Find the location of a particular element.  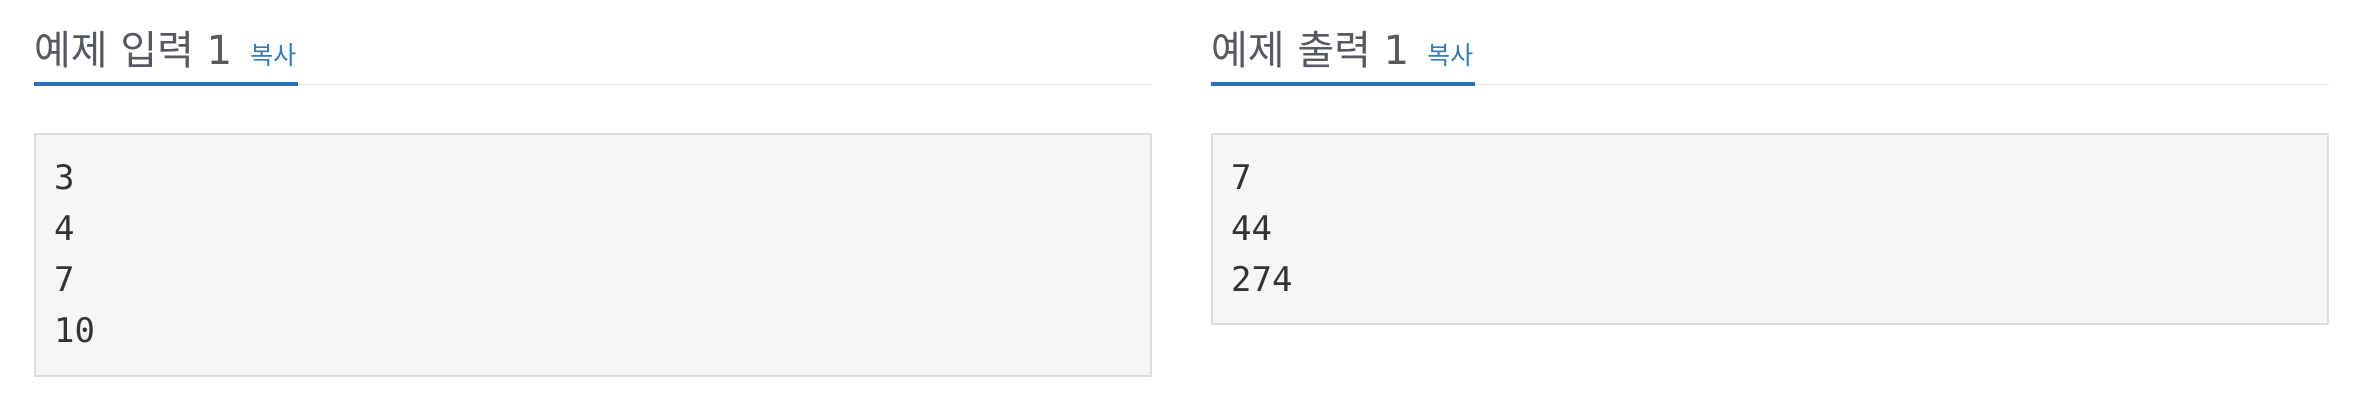

sample-output-header: 예제 출력 1 복사 is located at coordinates (1770, 43).